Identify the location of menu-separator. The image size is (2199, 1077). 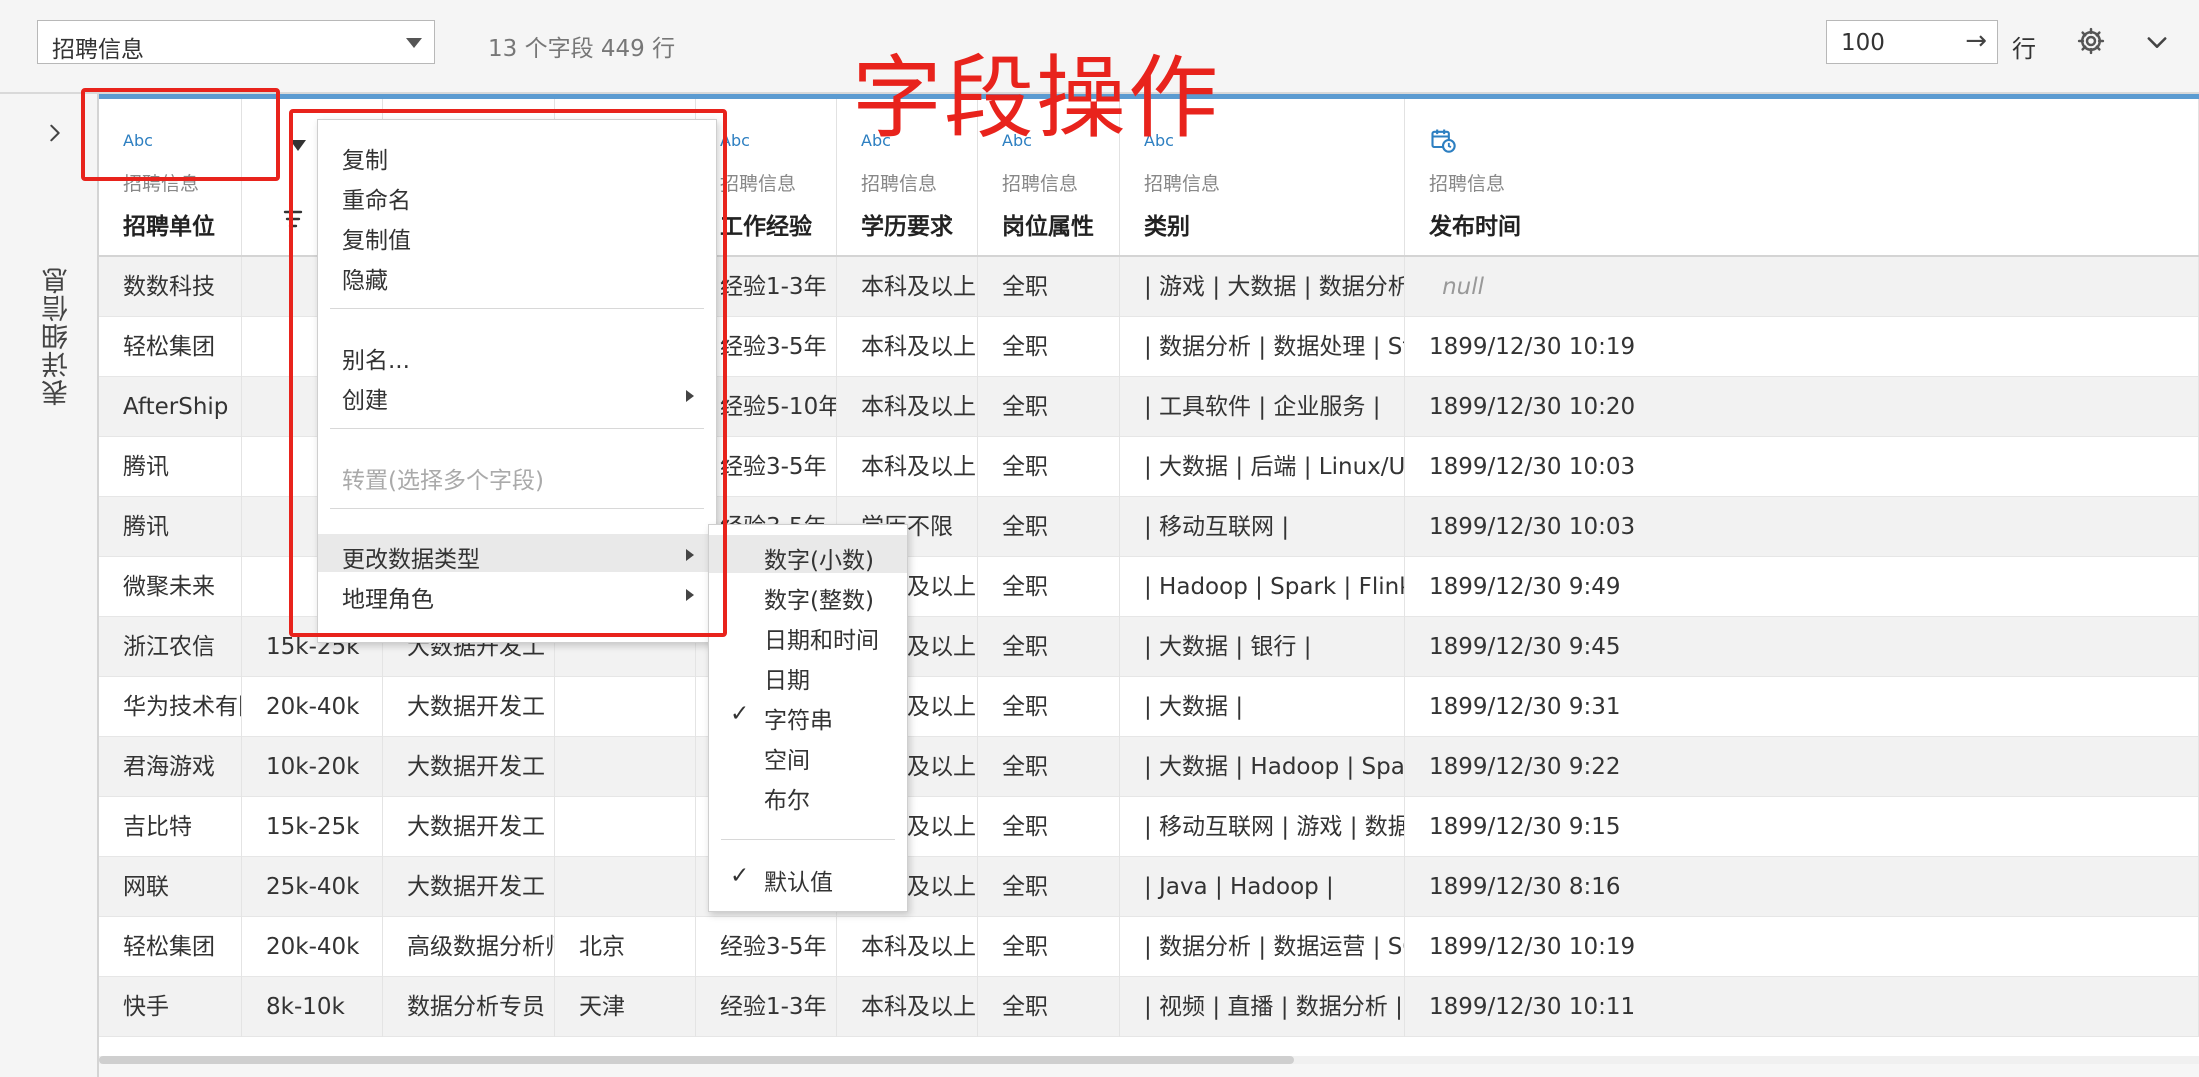
(808, 839).